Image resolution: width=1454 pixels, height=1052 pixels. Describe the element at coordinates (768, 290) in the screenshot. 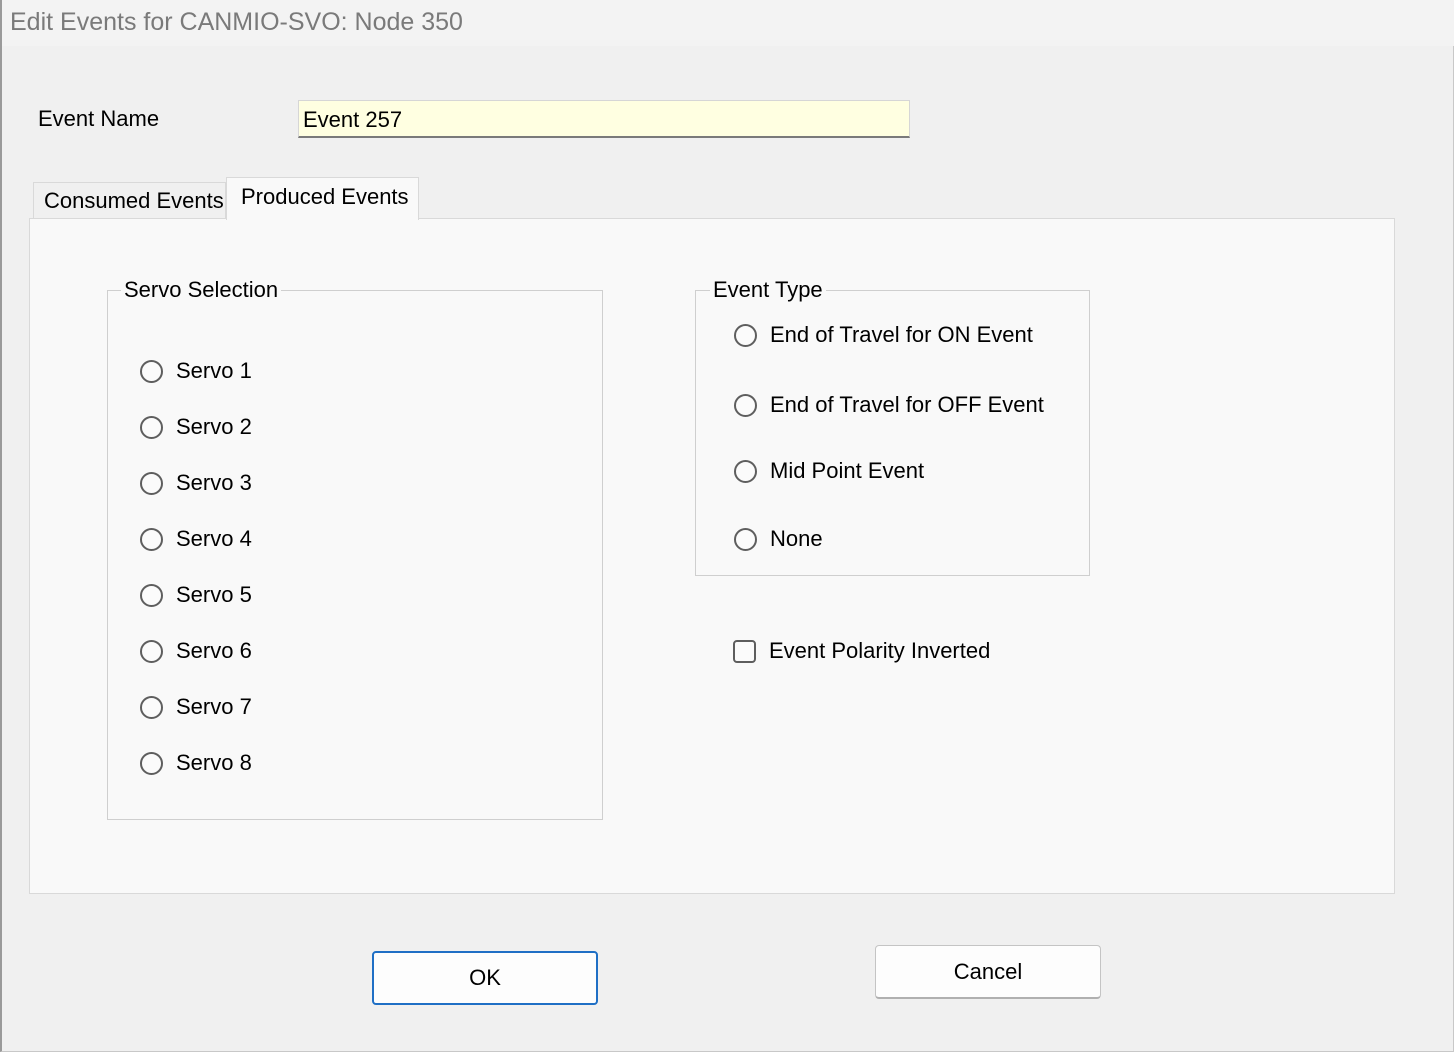

I see `event-type-title: Event Type` at that location.